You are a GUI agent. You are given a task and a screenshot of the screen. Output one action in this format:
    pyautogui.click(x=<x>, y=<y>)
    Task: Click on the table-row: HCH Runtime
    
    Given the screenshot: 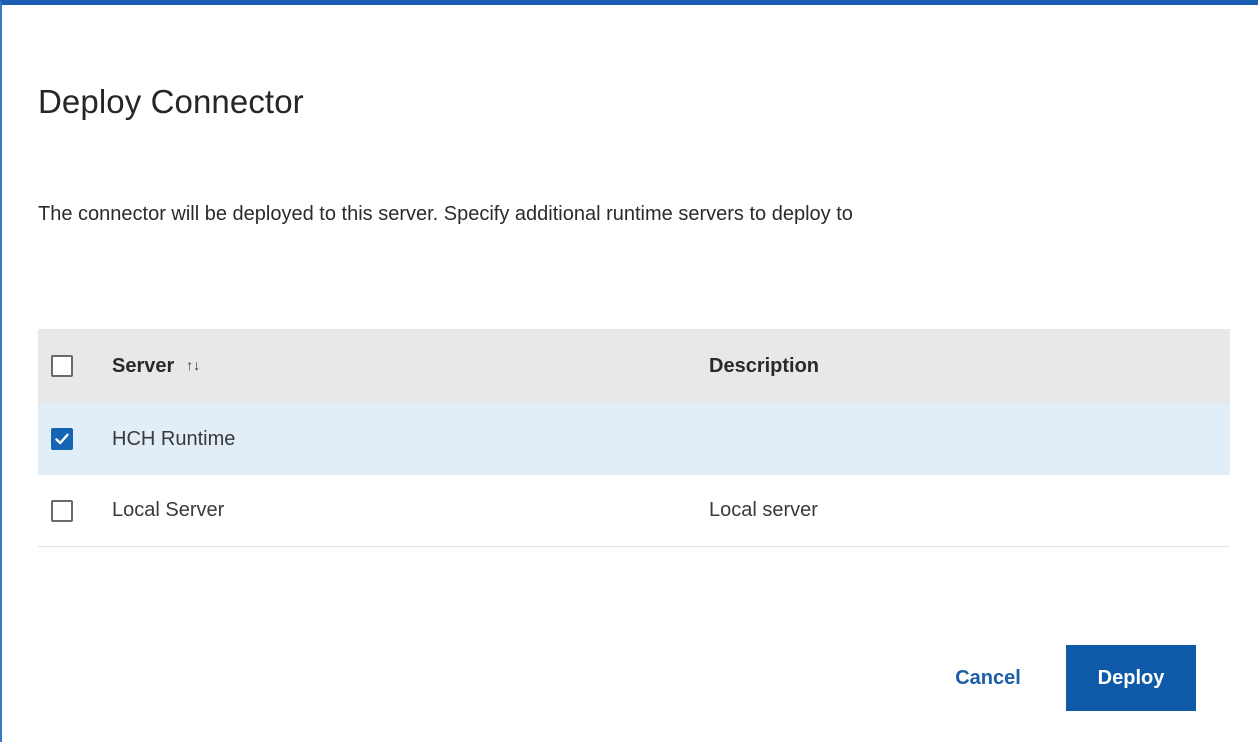 What is the action you would take?
    pyautogui.click(x=634, y=439)
    